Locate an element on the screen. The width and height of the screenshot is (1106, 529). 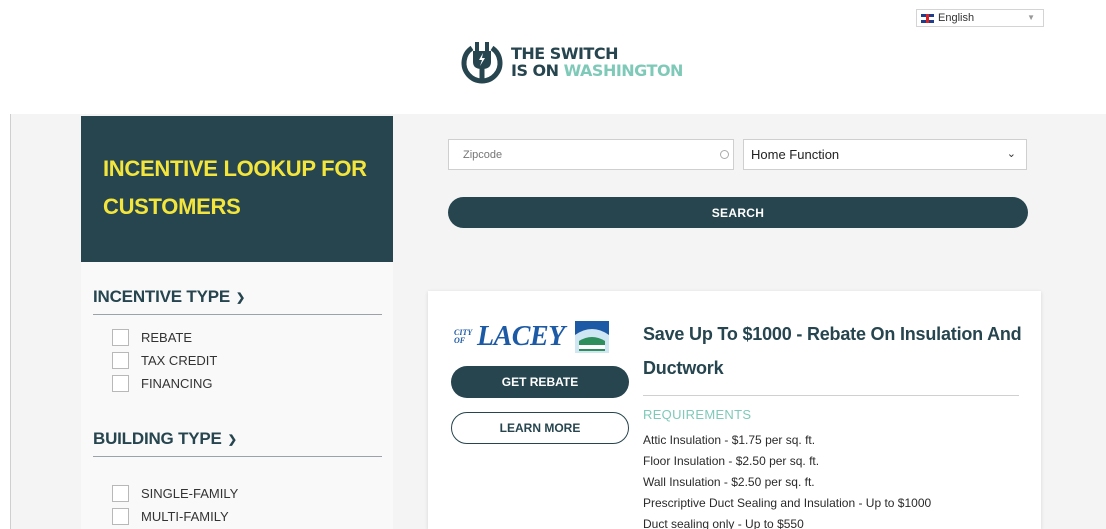
filter-heading-label: BUILDING TYPE is located at coordinates (157, 438).